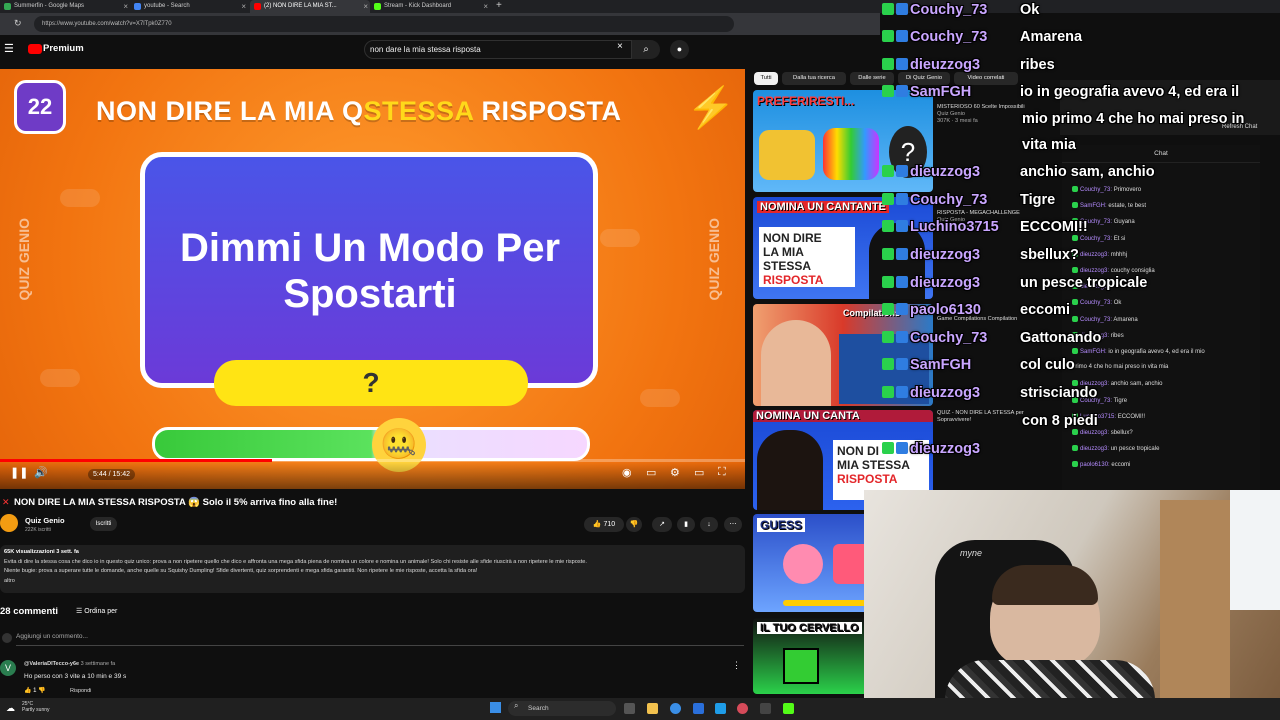  What do you see at coordinates (430, 6) in the screenshot?
I see `browser-tab-kick: Stream - Kick Dashboard ×` at bounding box center [430, 6].